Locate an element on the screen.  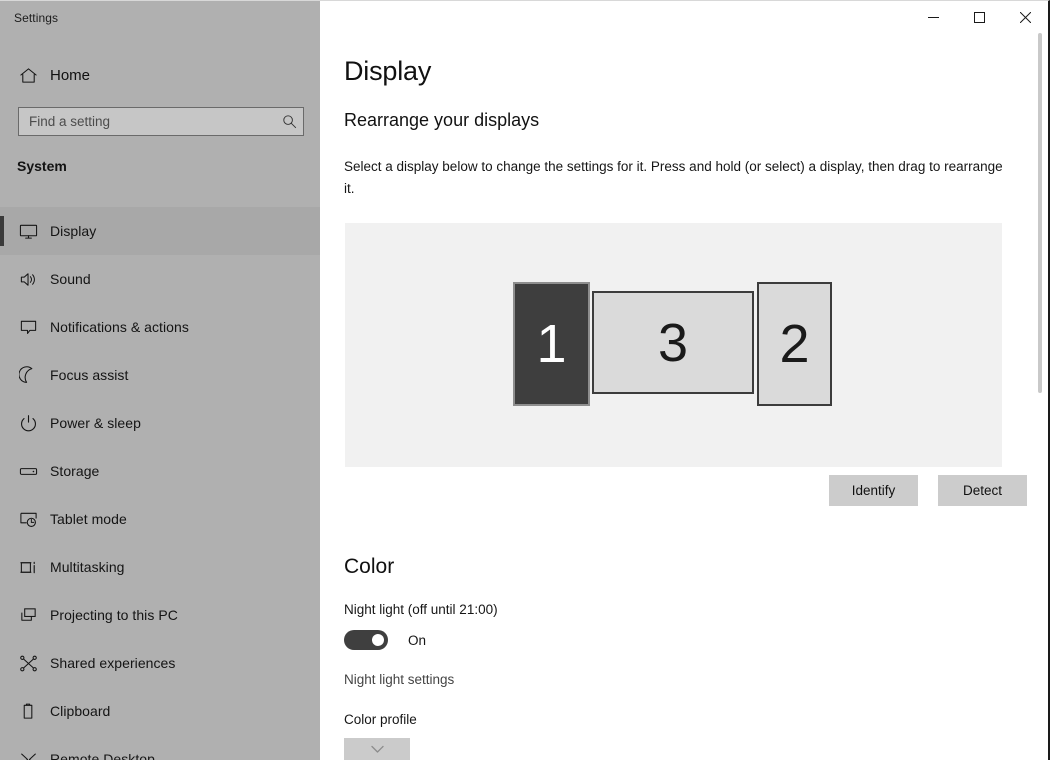
project-icon is located at coordinates (28, 615).